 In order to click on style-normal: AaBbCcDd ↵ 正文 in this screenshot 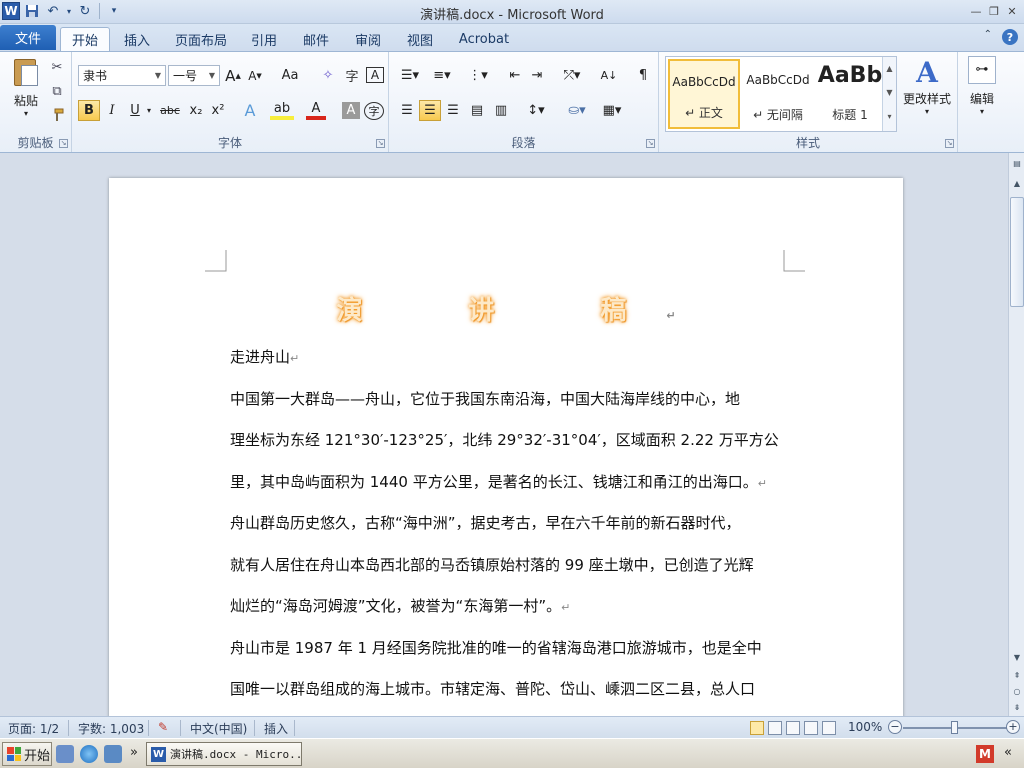, I will do `click(704, 94)`.